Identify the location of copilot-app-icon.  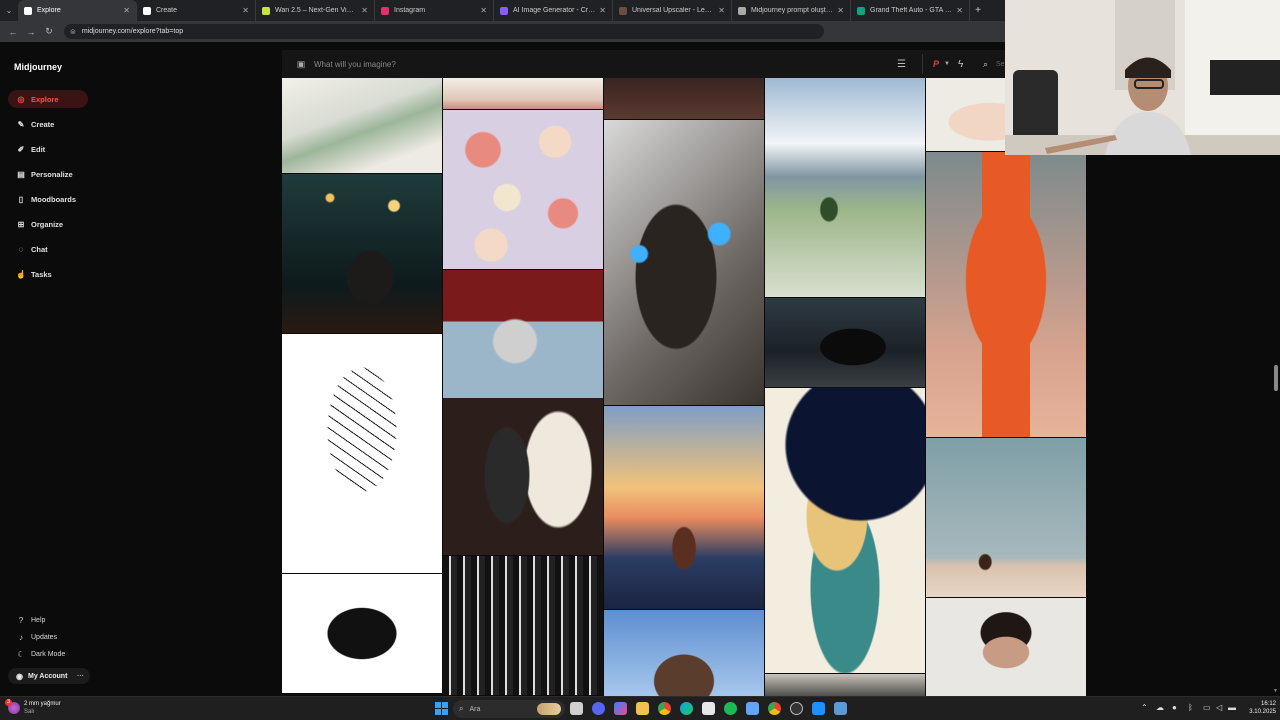
(620, 708).